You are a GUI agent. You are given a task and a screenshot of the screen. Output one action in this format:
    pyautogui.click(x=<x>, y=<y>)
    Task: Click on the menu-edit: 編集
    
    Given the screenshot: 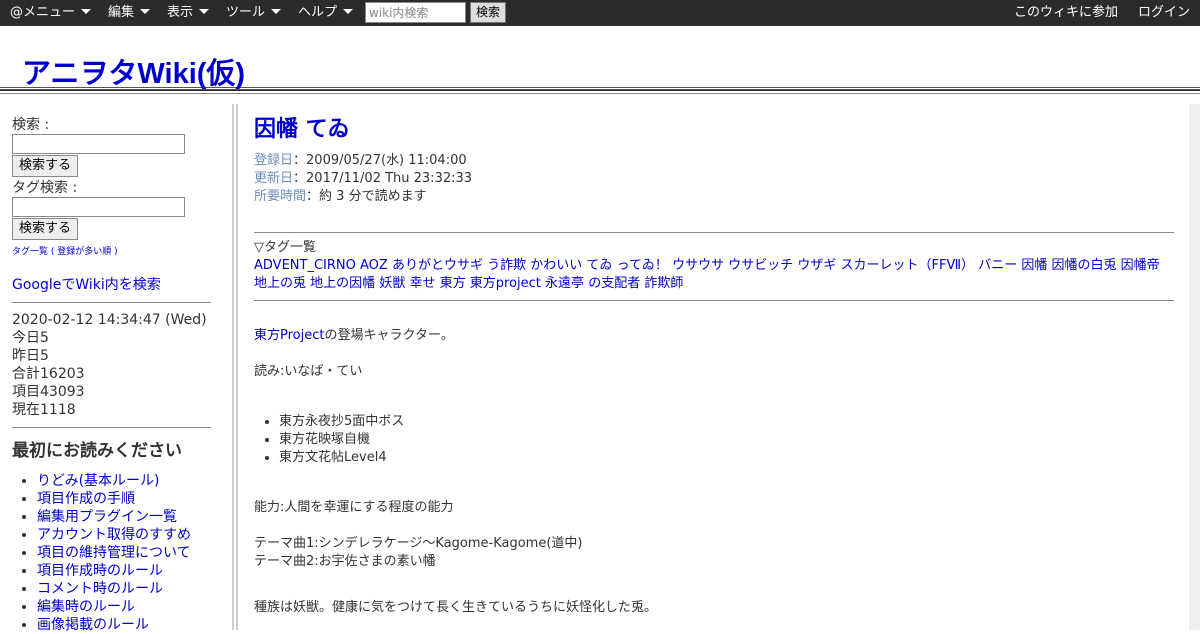 What is the action you would take?
    pyautogui.click(x=129, y=13)
    